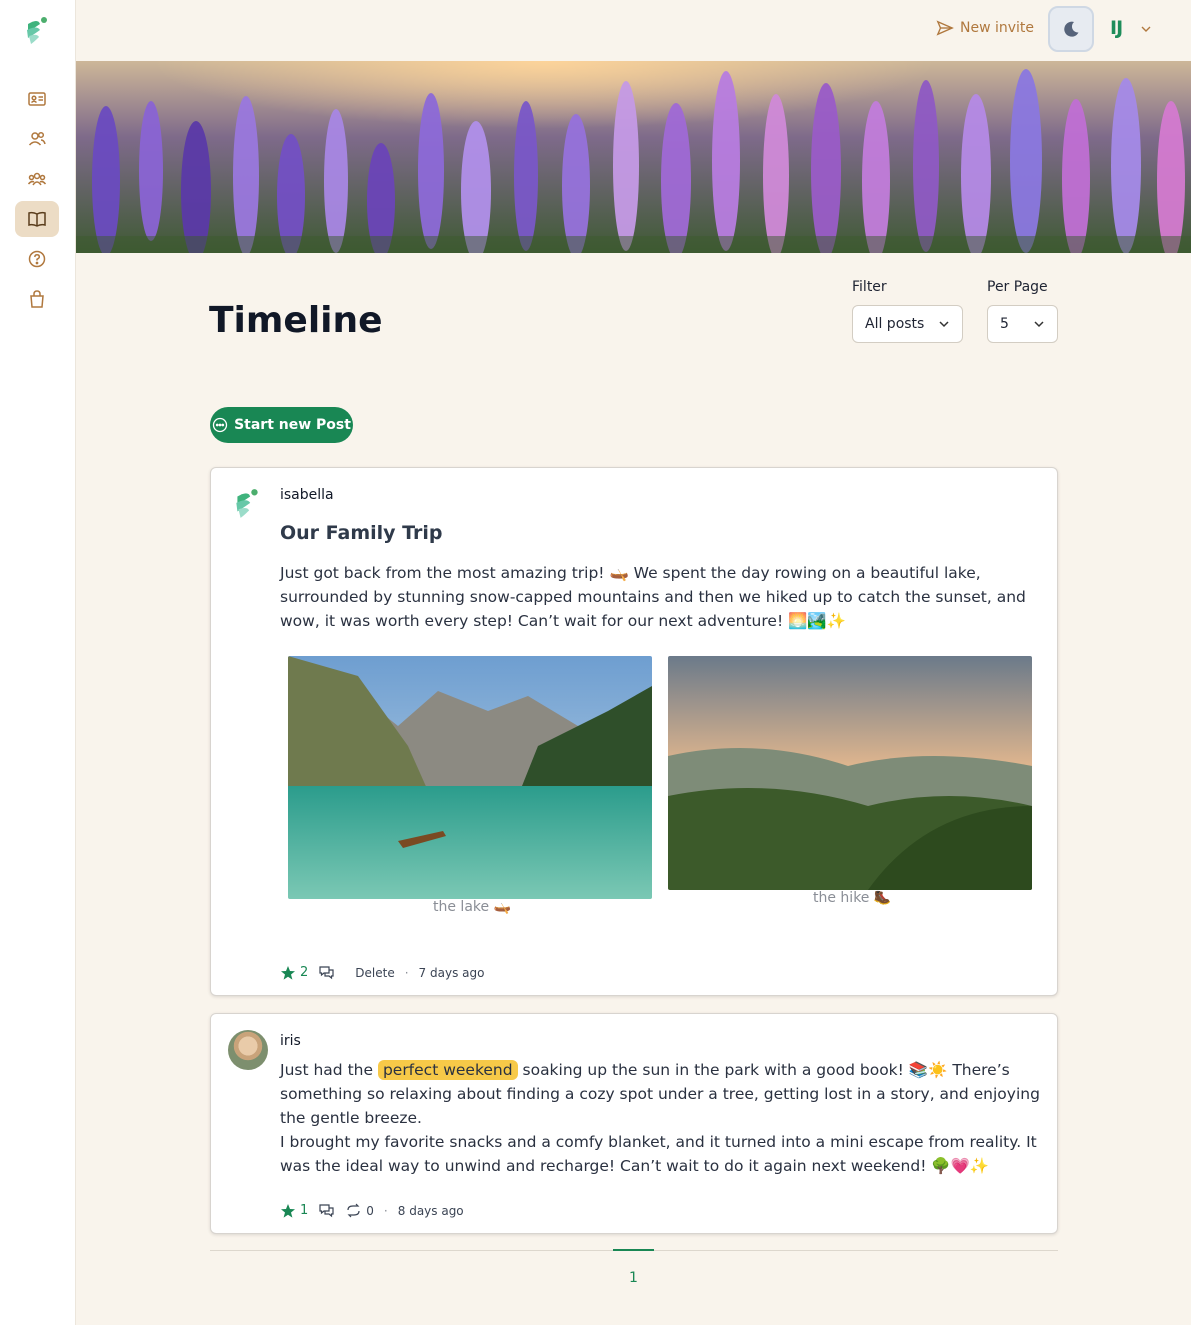 This screenshot has width=1191, height=1325. I want to click on pagination-page: 1, so click(633, 1278).